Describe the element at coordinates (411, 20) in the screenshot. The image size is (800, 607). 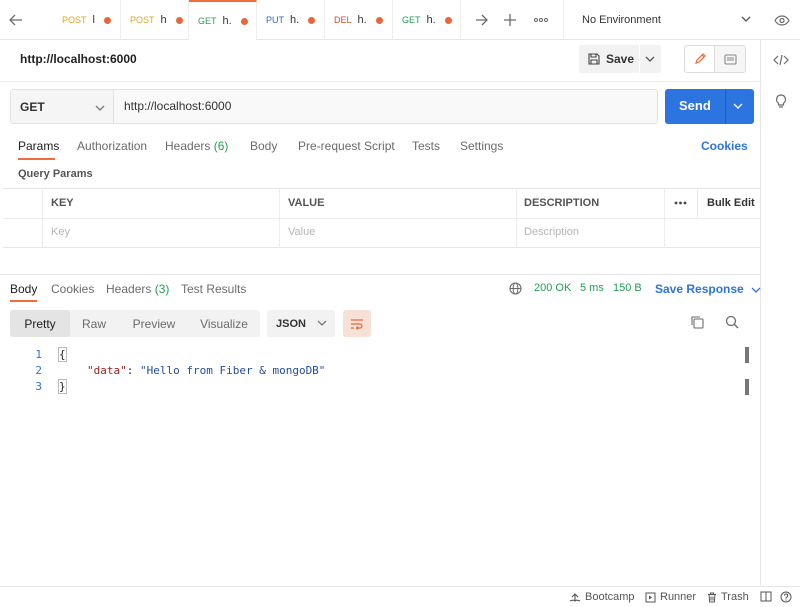
I see `tab-method: GET` at that location.